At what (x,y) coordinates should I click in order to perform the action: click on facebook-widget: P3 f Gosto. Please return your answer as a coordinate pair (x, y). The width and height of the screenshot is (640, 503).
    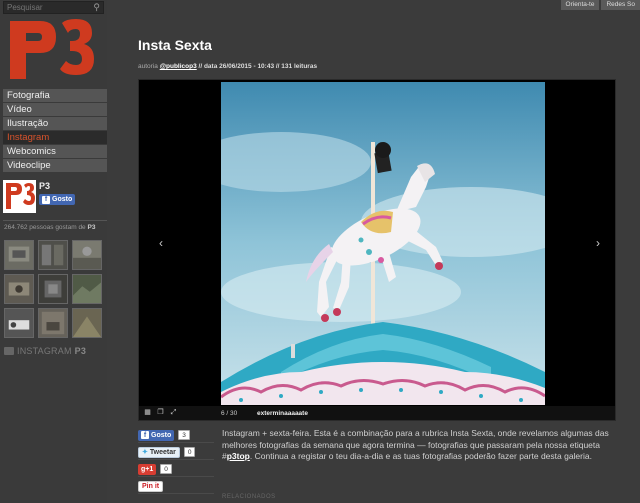
    Looking at the image, I should click on (55, 199).